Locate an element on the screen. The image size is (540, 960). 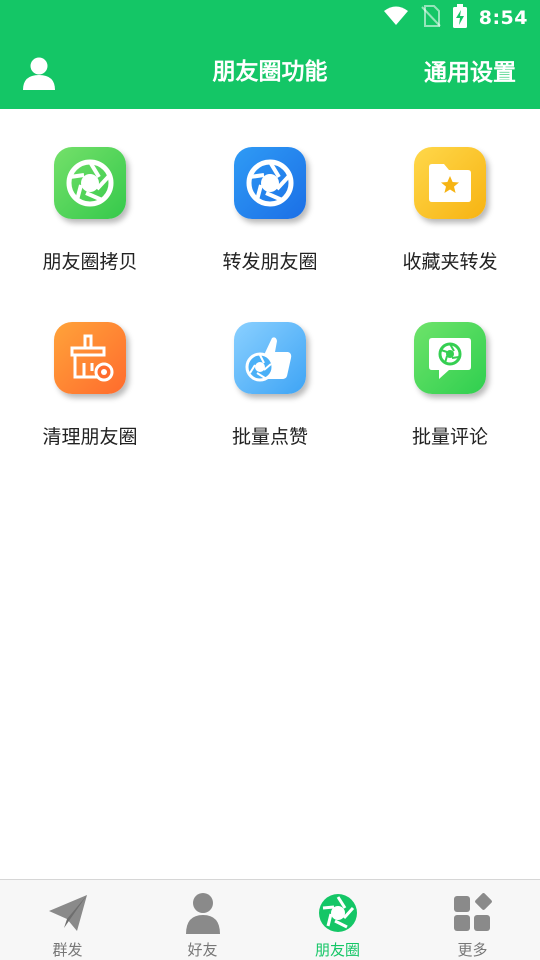
feature-moments-copy: 朋友圈拷贝 is located at coordinates (90, 194).